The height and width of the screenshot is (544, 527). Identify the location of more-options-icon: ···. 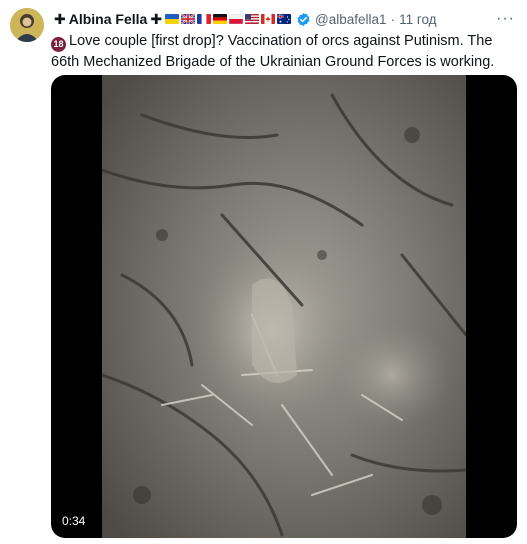
(505, 19).